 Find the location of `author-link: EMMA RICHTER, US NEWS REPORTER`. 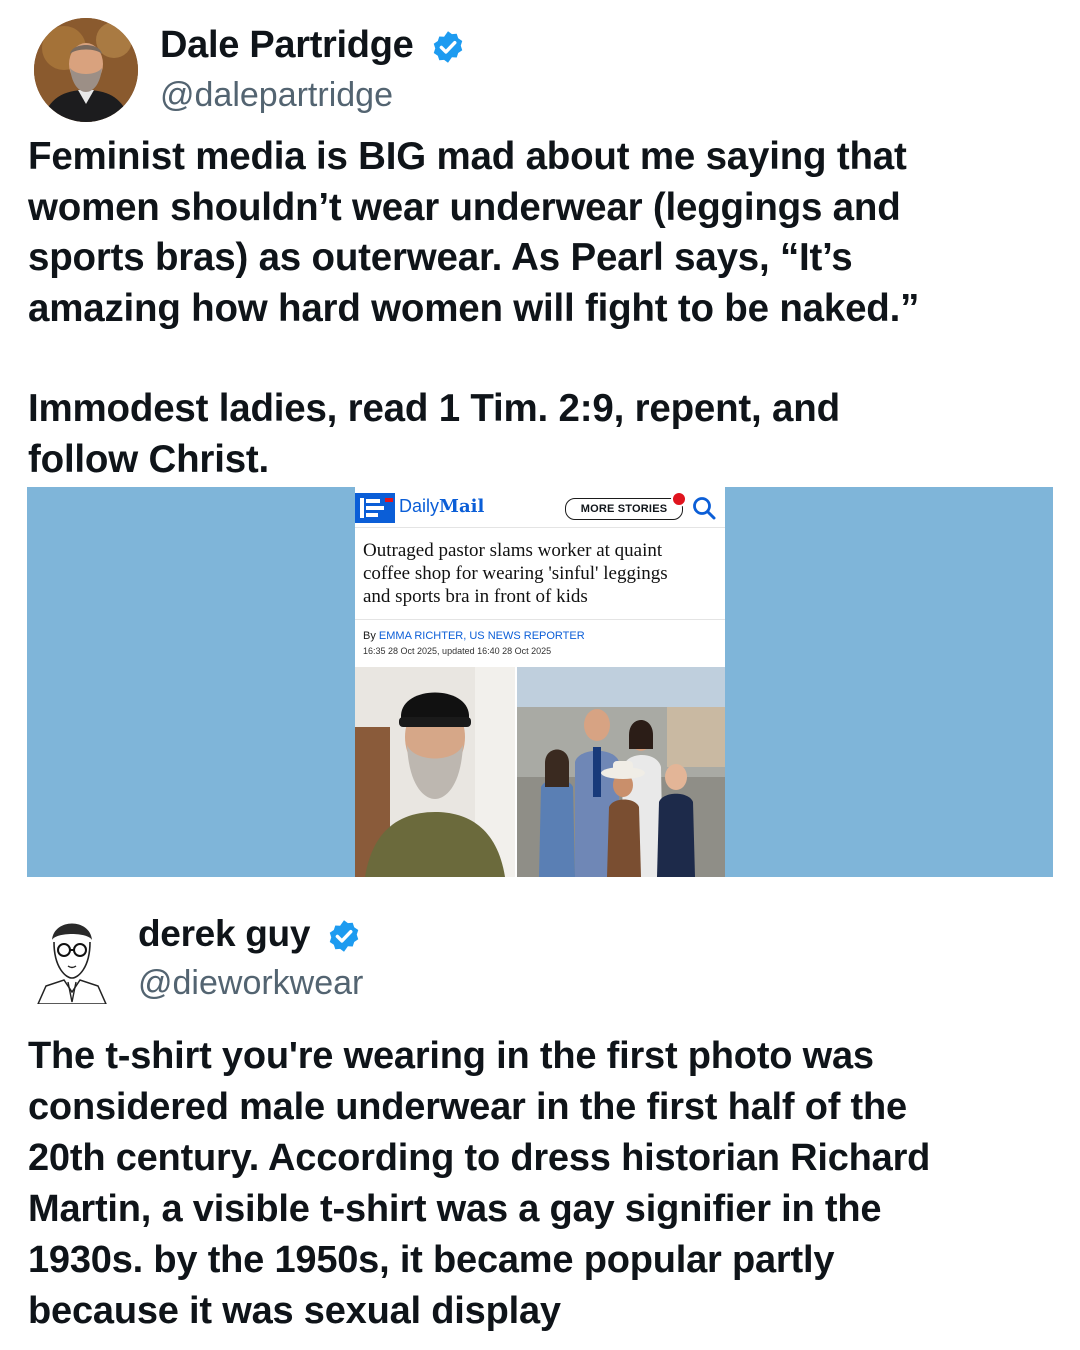

author-link: EMMA RICHTER, US NEWS REPORTER is located at coordinates (482, 636).